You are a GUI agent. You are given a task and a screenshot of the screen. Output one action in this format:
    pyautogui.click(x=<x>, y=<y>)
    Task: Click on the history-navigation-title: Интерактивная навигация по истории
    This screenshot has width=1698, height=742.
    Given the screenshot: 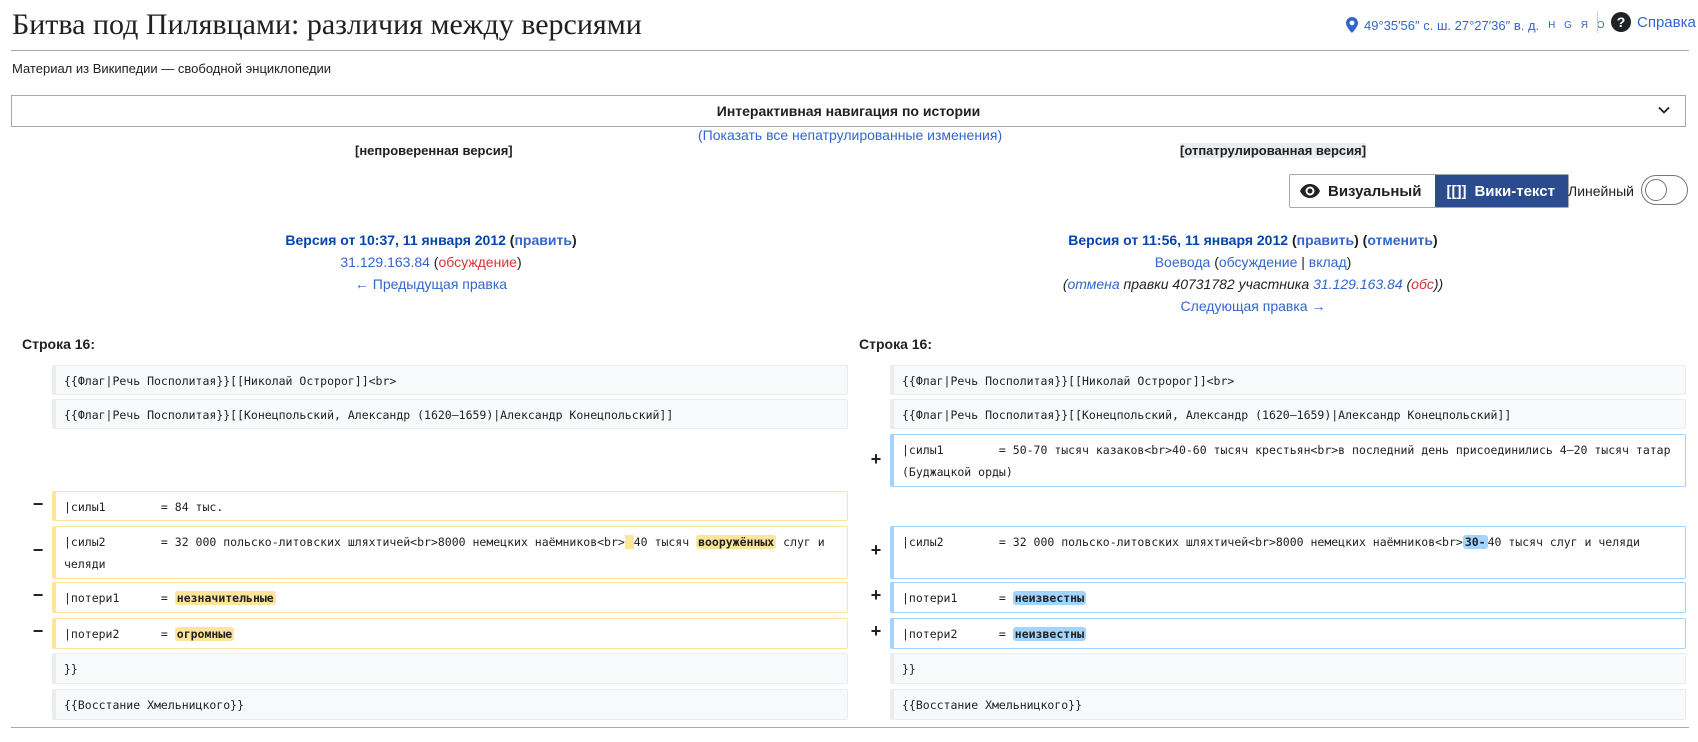 What is the action you would take?
    pyautogui.click(x=848, y=111)
    